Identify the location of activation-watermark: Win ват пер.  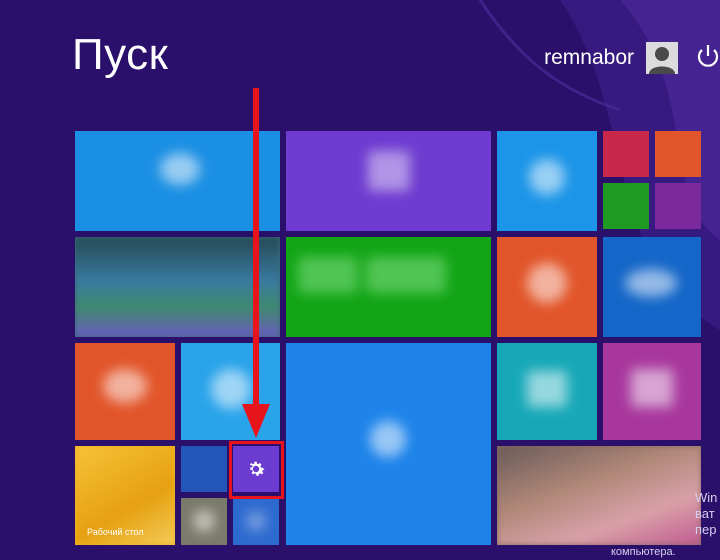
(706, 513).